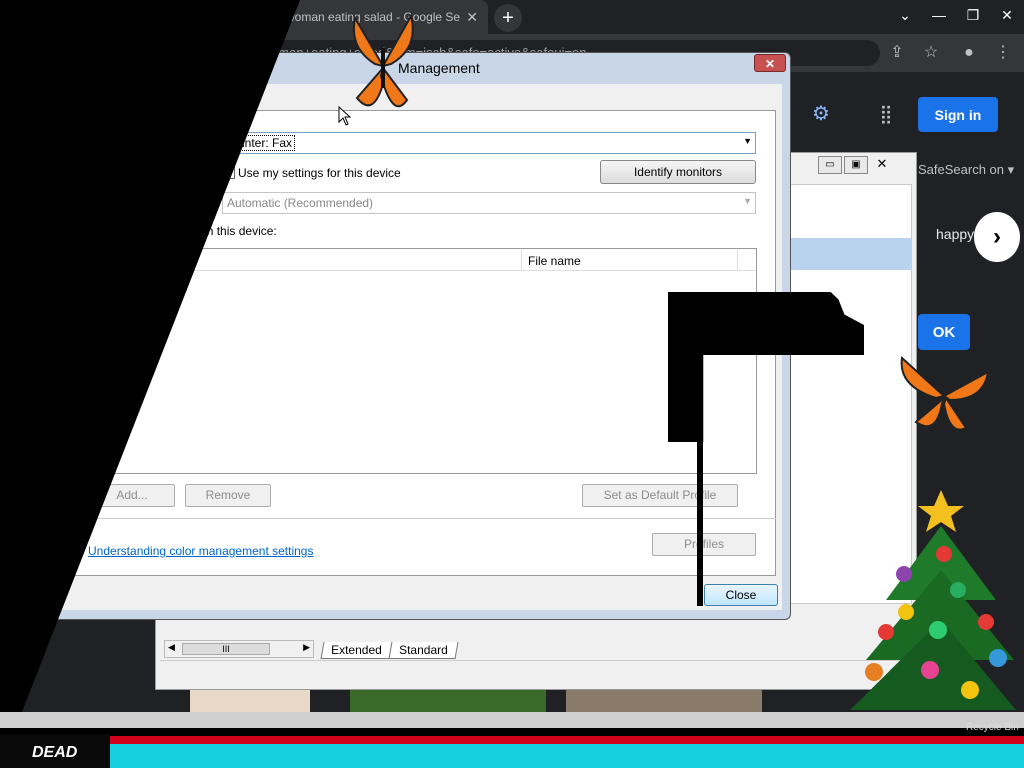 The width and height of the screenshot is (1024, 768). Describe the element at coordinates (704, 544) in the screenshot. I see `profiles-button: Profiles` at that location.